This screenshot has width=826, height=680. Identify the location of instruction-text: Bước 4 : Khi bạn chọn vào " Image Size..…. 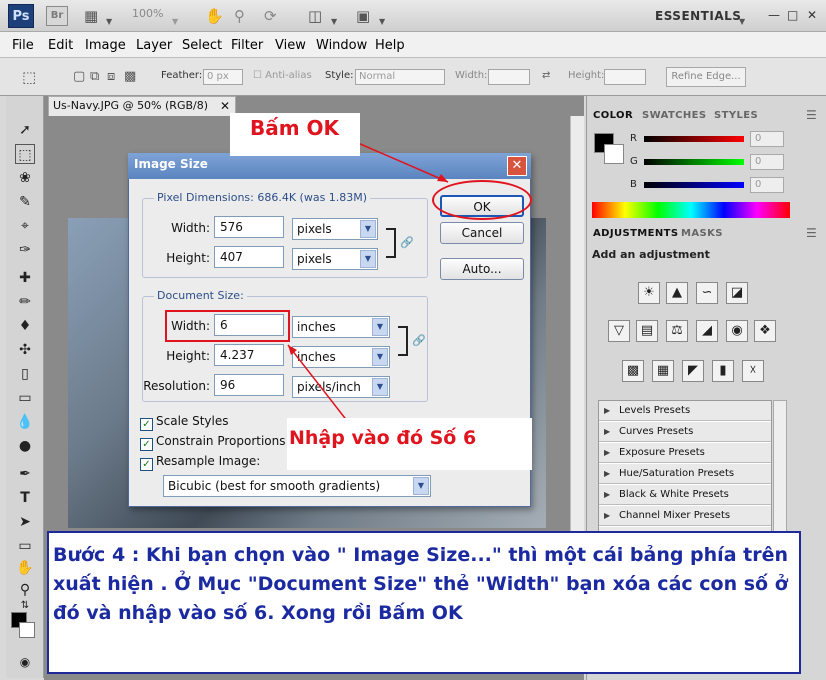
(420, 584).